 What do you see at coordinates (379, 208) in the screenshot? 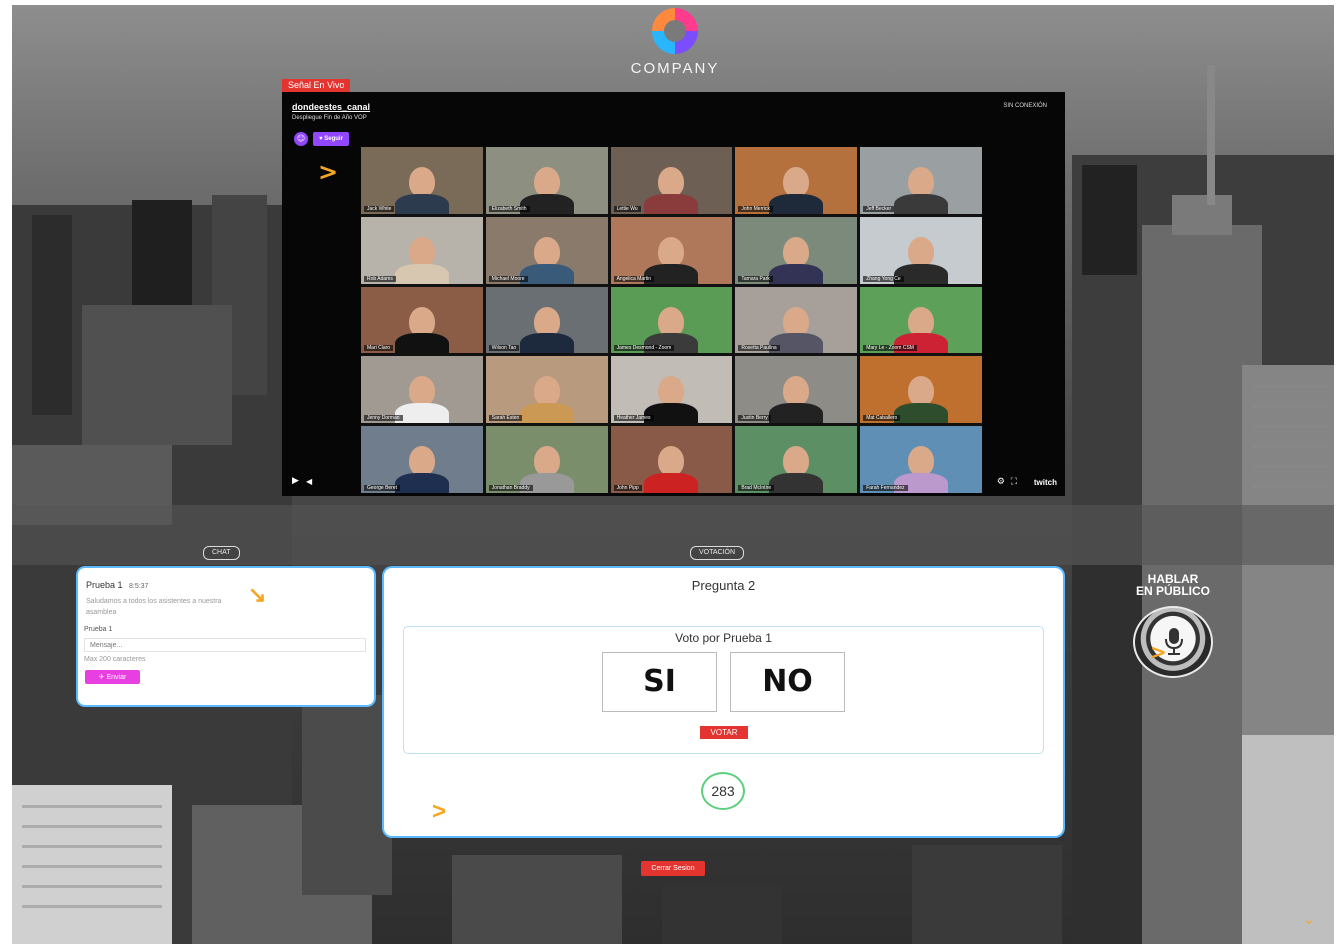
I see `participant-name: Jack White` at bounding box center [379, 208].